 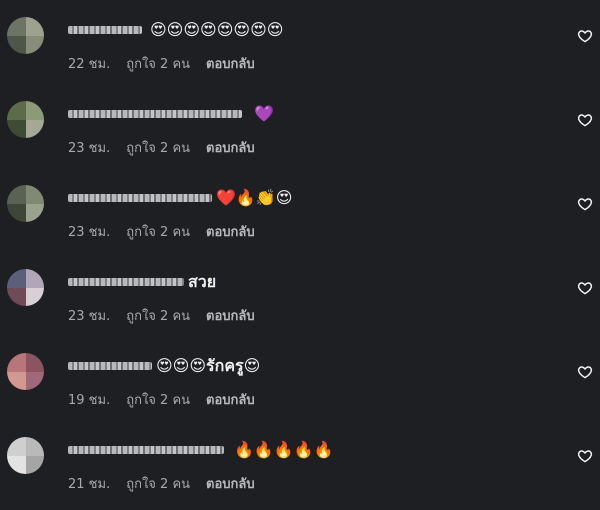 What do you see at coordinates (202, 281) in the screenshot?
I see `comment-text: สวย` at bounding box center [202, 281].